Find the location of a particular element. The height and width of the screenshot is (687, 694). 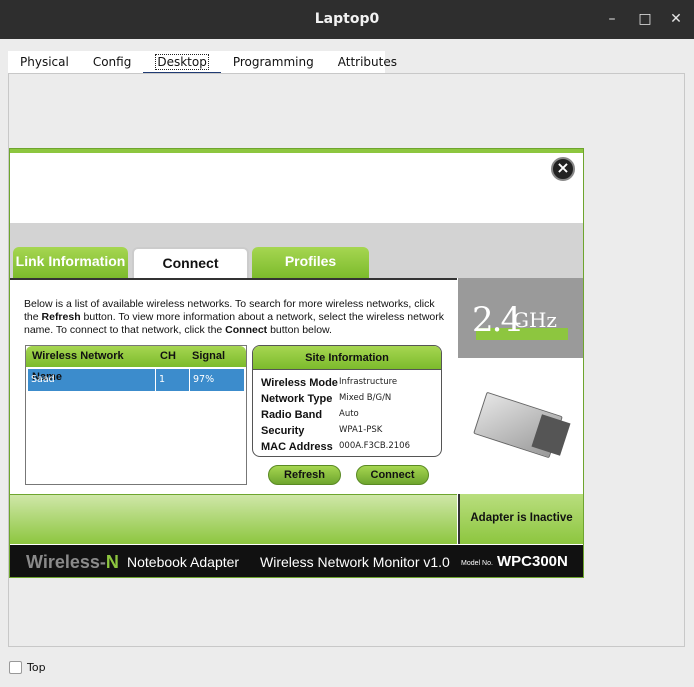

value-security: WPA1-PSK is located at coordinates (361, 430).